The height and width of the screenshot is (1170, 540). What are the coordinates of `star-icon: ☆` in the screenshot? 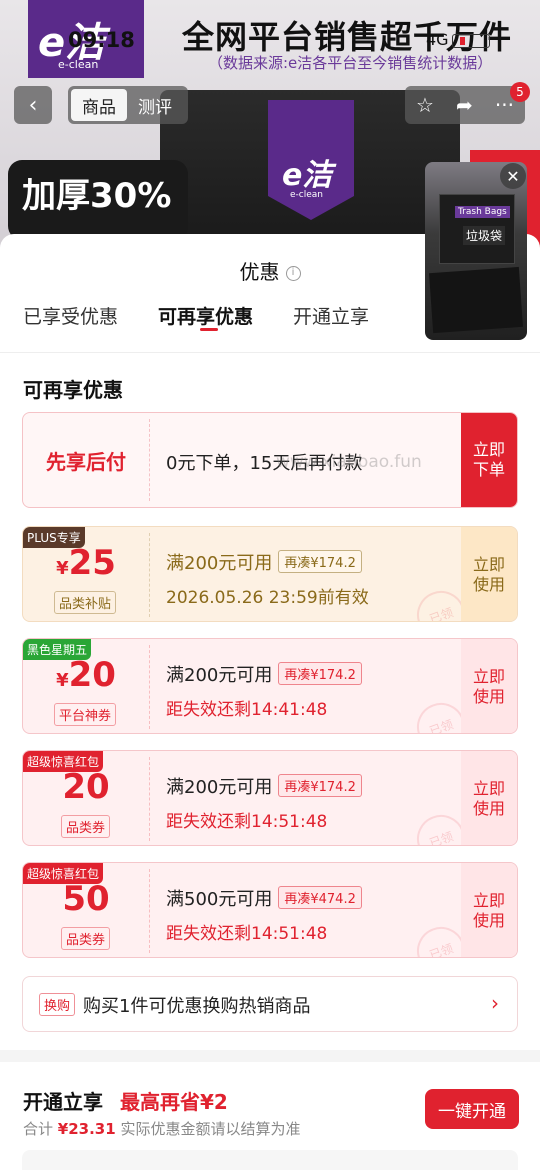 It's located at (425, 105).